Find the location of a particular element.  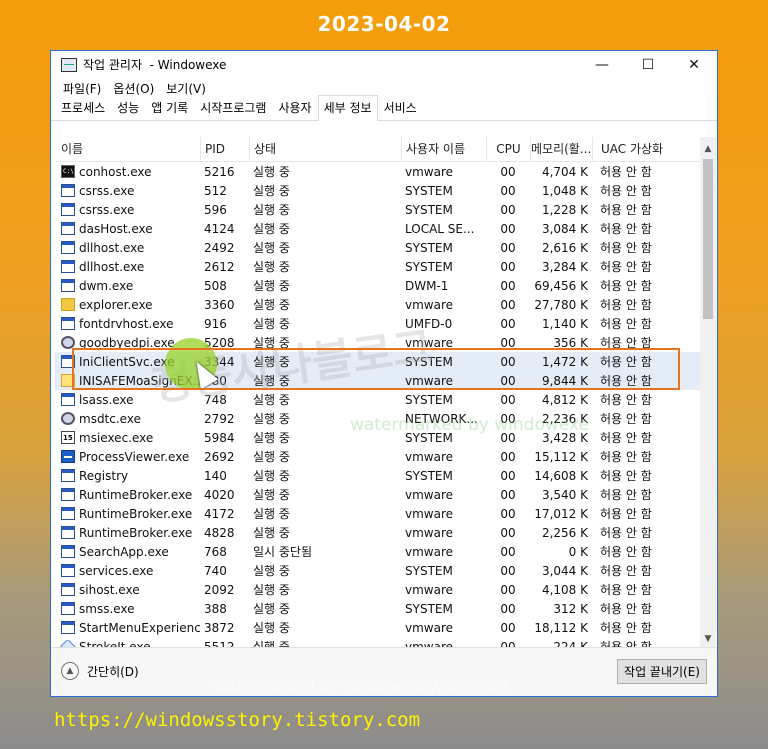

scrollbar-thumb is located at coordinates (708, 239).